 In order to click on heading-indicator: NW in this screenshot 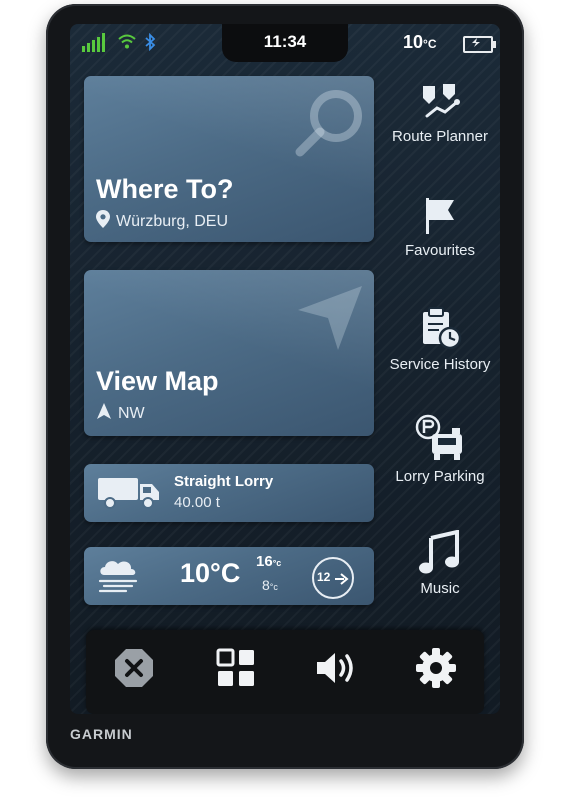, I will do `click(120, 413)`.